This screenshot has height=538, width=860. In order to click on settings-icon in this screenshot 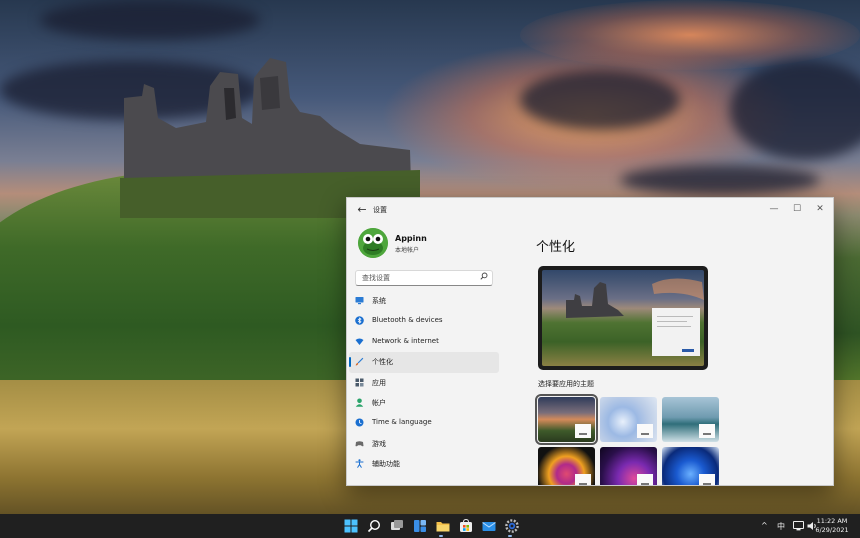, I will do `click(512, 526)`.